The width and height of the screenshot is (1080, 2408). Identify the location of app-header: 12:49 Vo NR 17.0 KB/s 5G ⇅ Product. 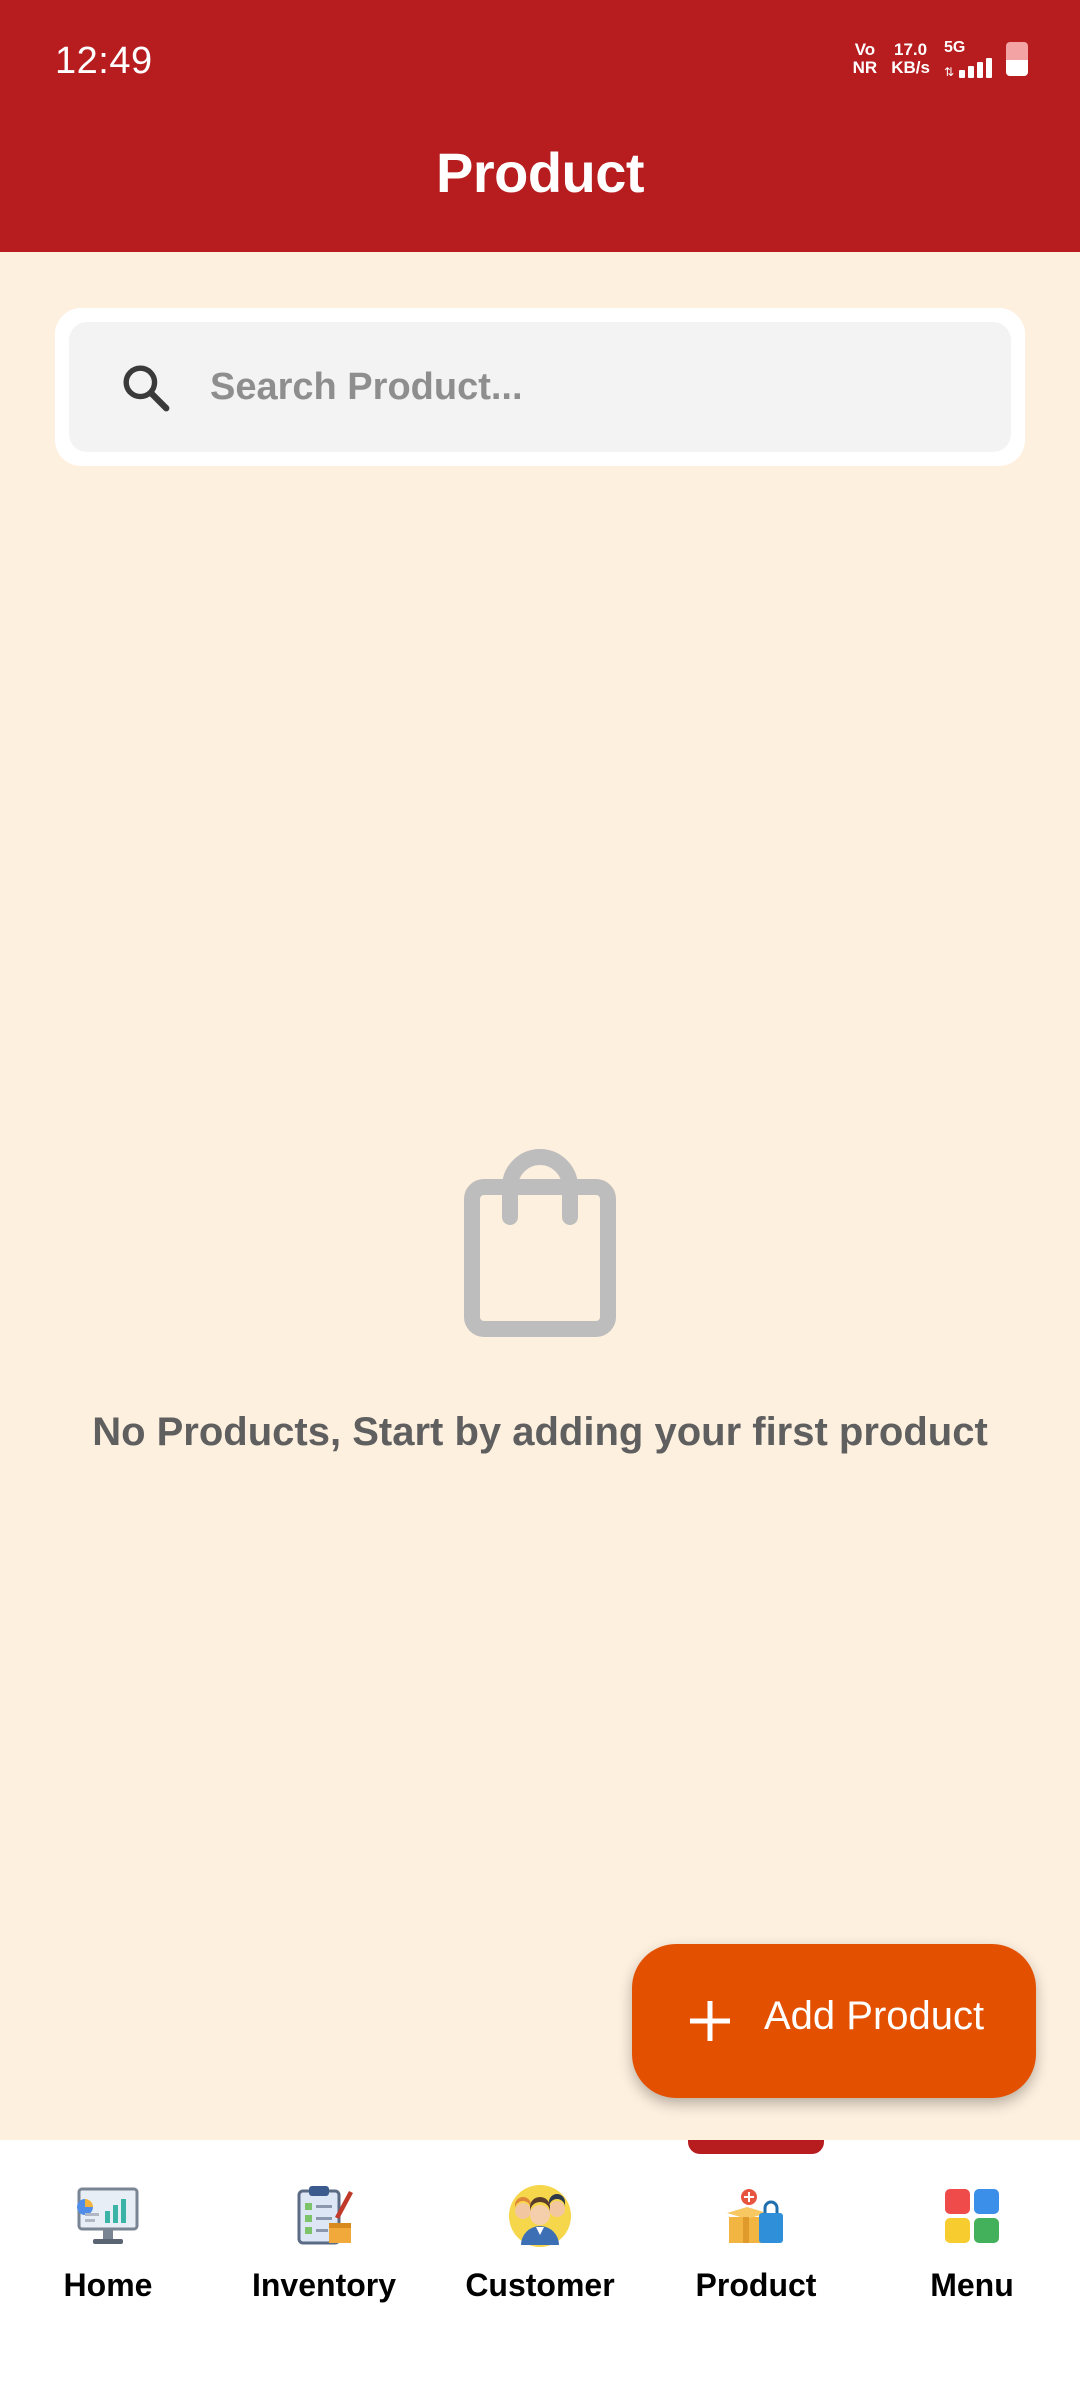
(540, 126).